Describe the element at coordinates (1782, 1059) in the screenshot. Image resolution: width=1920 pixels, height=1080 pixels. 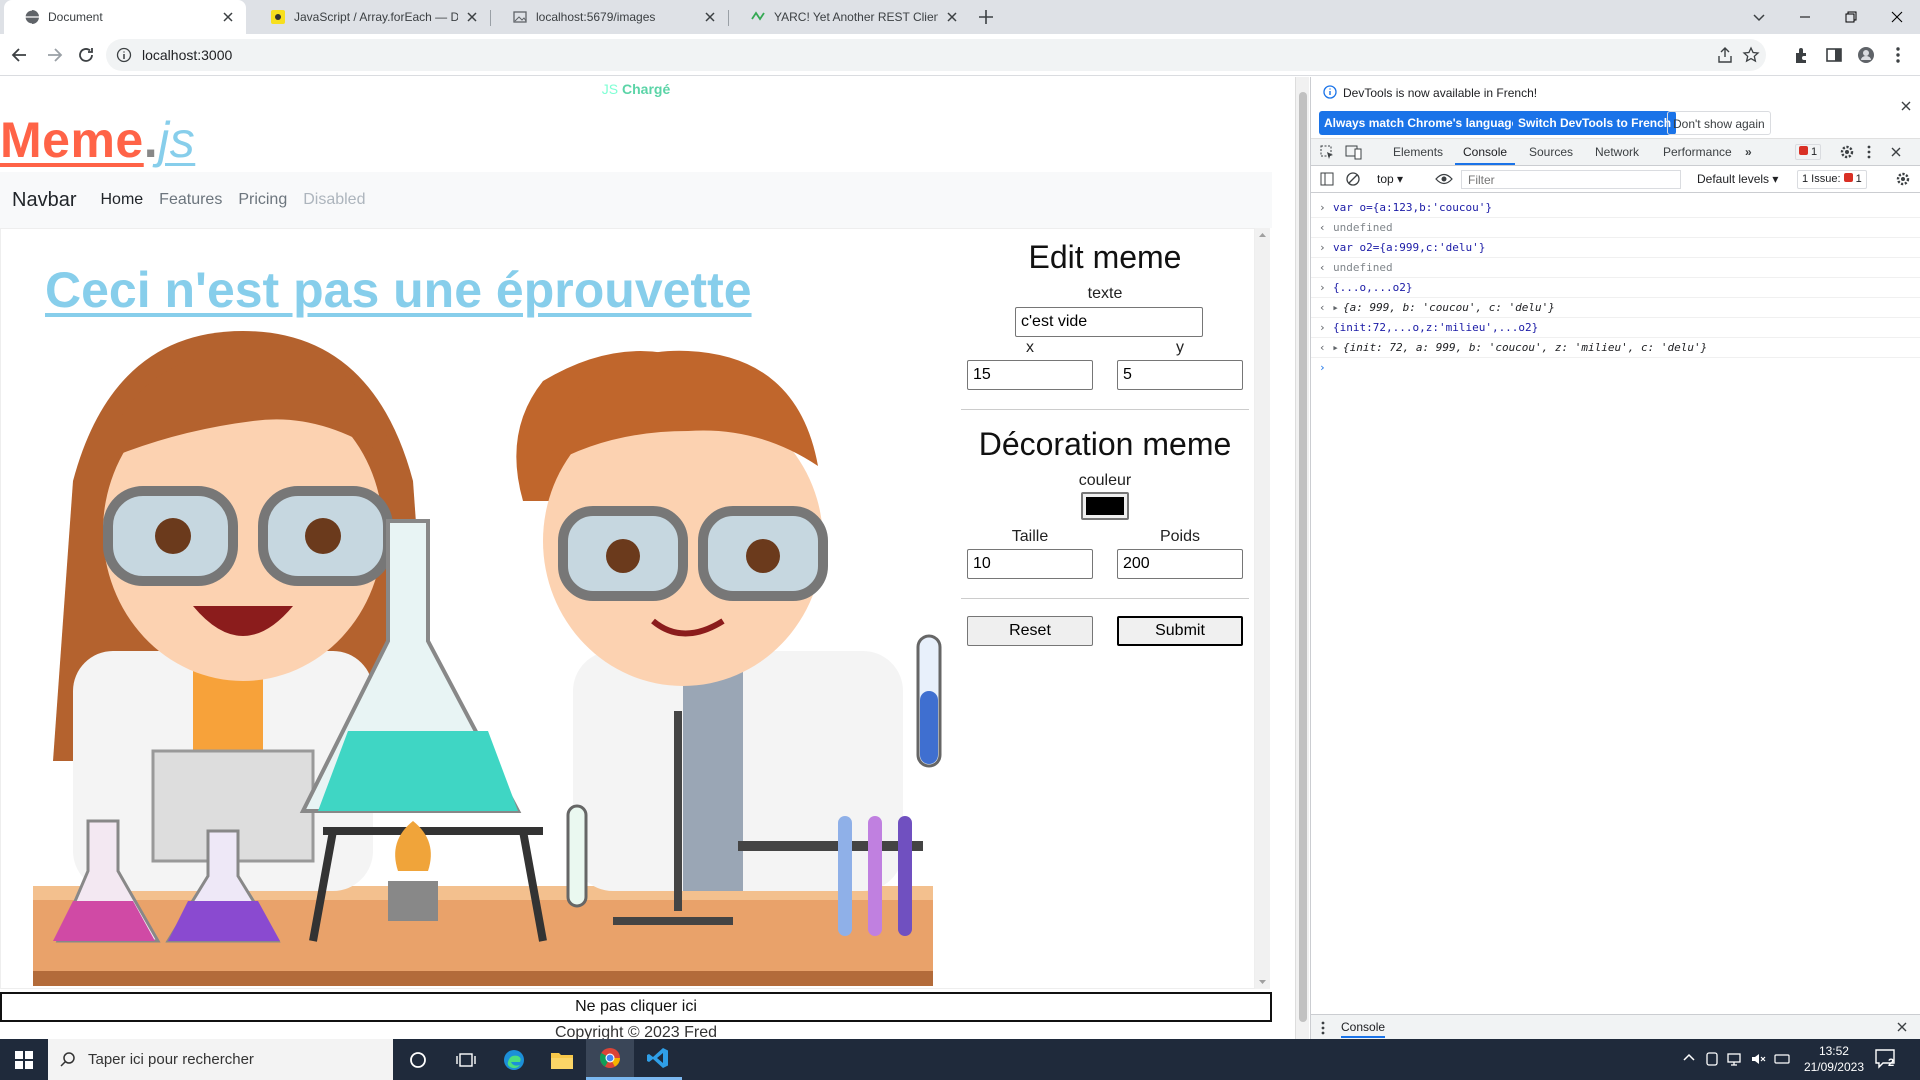
I see `language-keyboard-icon` at that location.